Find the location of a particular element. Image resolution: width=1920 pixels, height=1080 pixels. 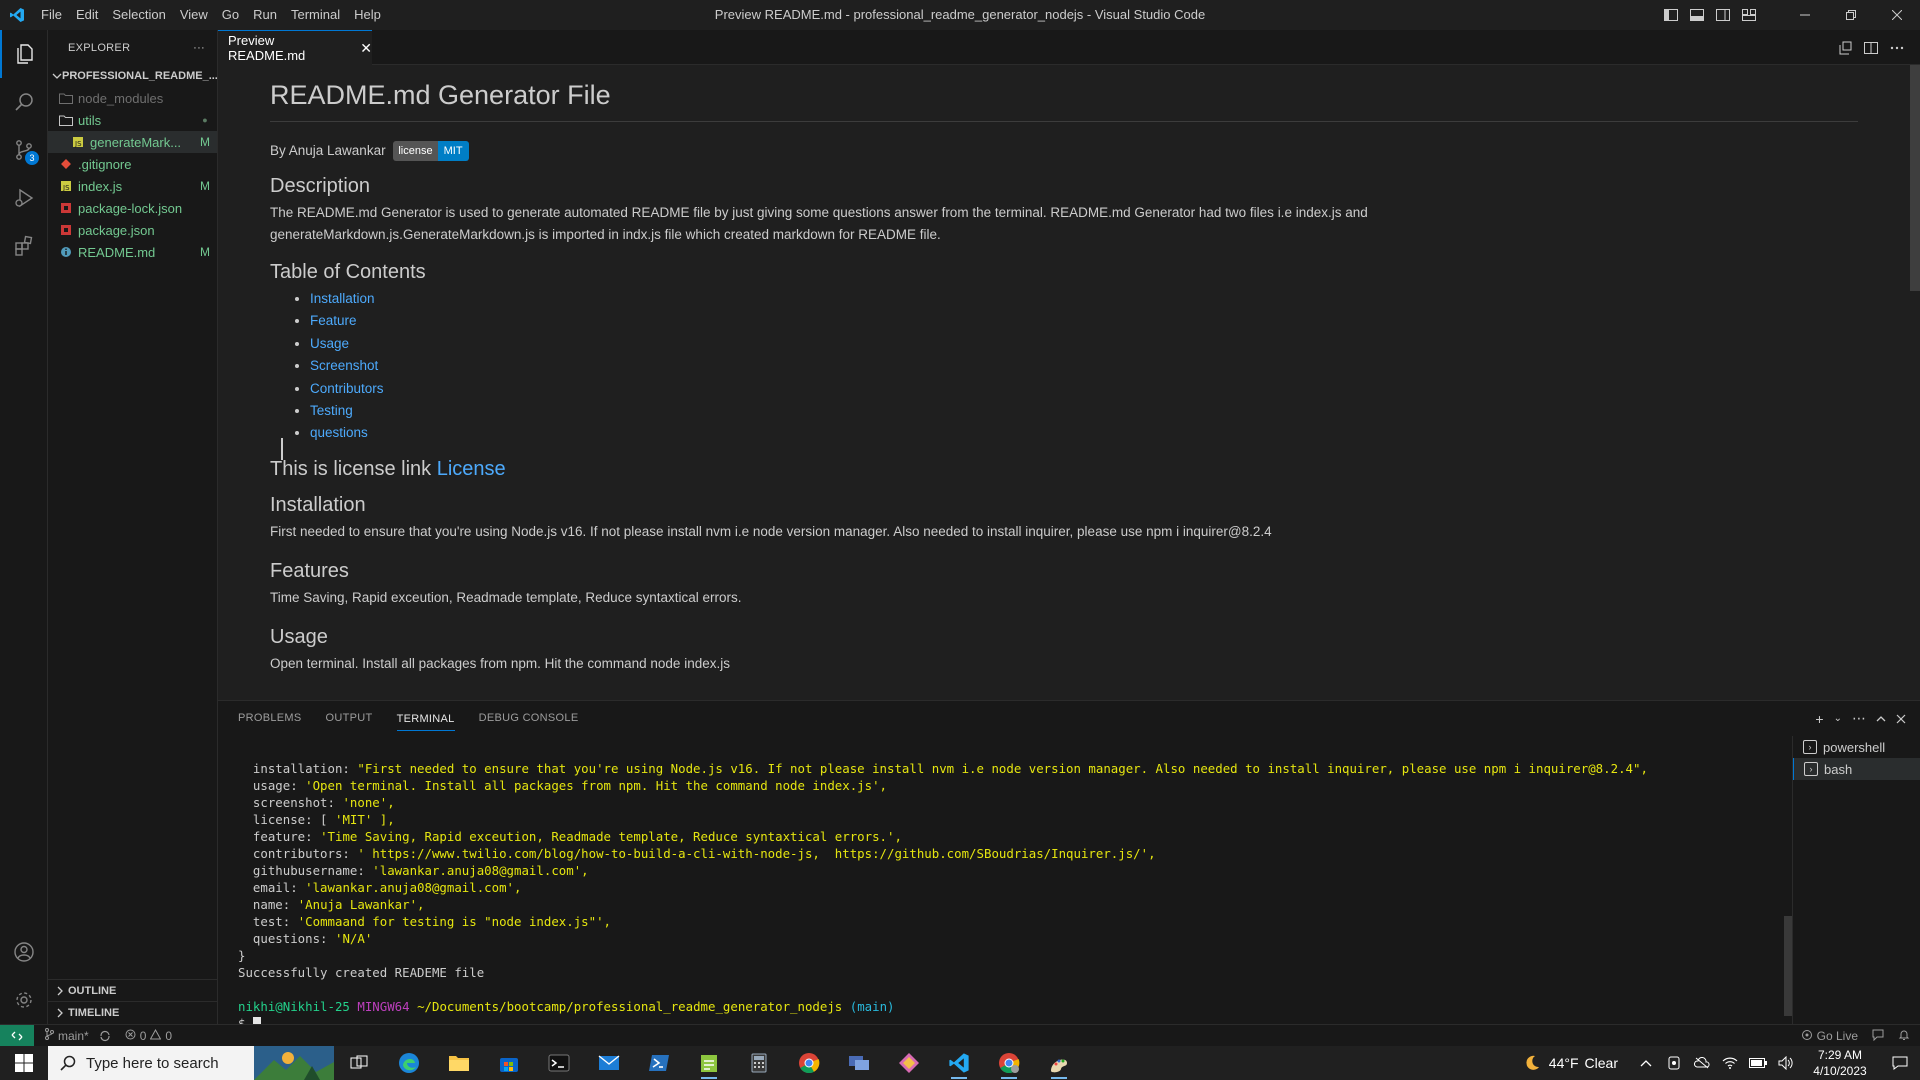

tree-item-readme-md: README.md M is located at coordinates (132, 252).